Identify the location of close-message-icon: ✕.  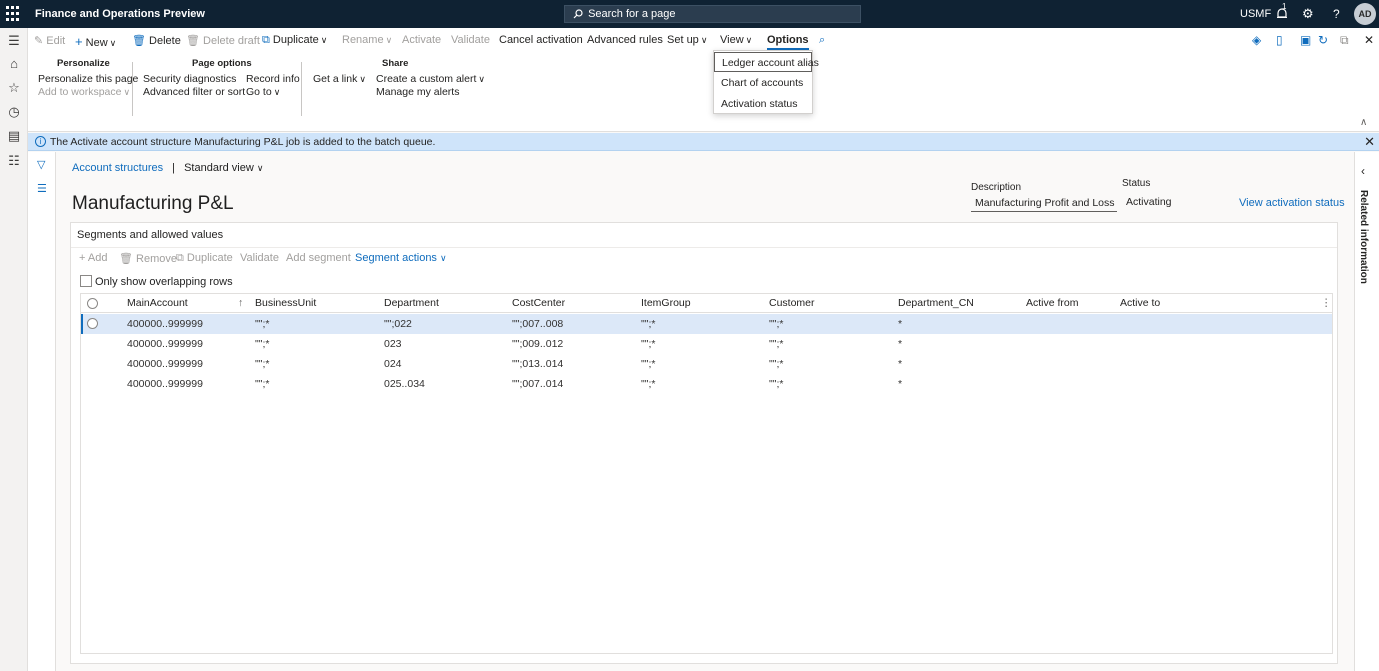
(1369, 142).